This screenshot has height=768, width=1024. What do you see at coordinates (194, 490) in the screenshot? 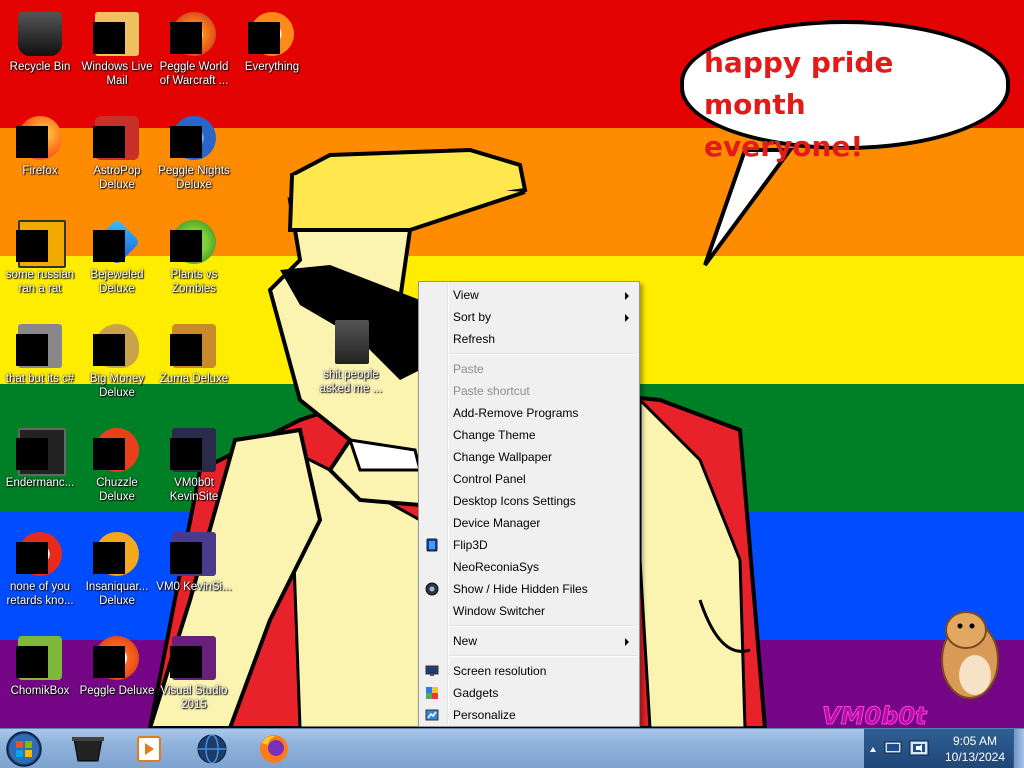
I see `desktop-icon-label: VM0b0t KevinSite` at bounding box center [194, 490].